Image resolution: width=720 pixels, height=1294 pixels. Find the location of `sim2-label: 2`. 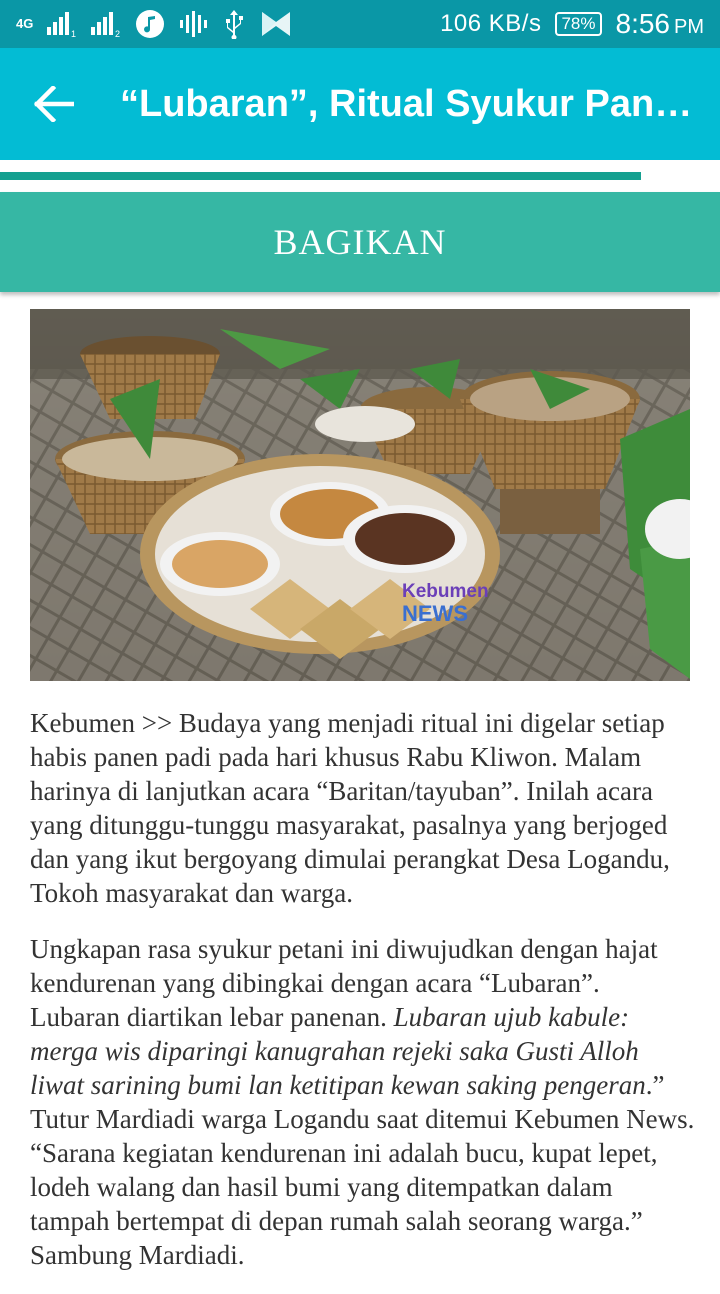

sim2-label: 2 is located at coordinates (117, 33).